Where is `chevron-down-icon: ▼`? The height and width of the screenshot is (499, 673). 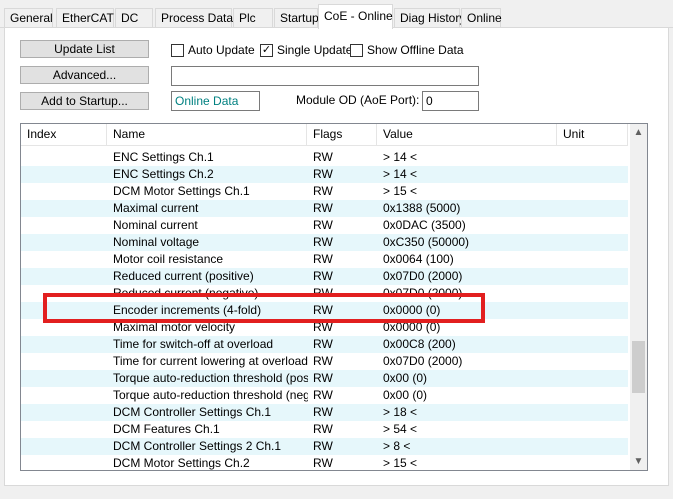
chevron-down-icon: ▼ is located at coordinates (638, 461).